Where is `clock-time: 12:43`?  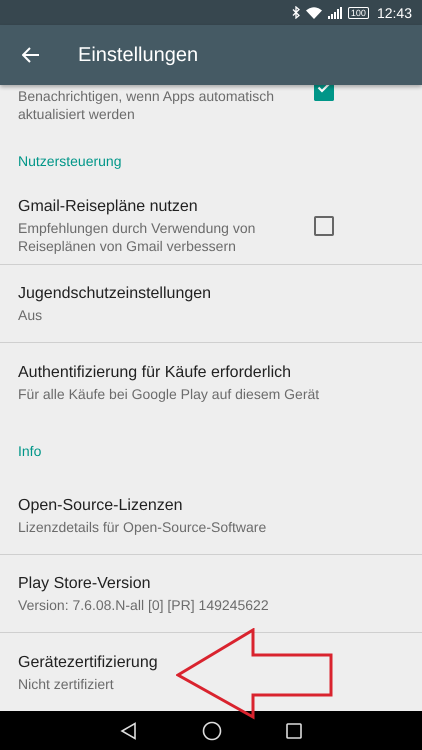
clock-time: 12:43 is located at coordinates (394, 12).